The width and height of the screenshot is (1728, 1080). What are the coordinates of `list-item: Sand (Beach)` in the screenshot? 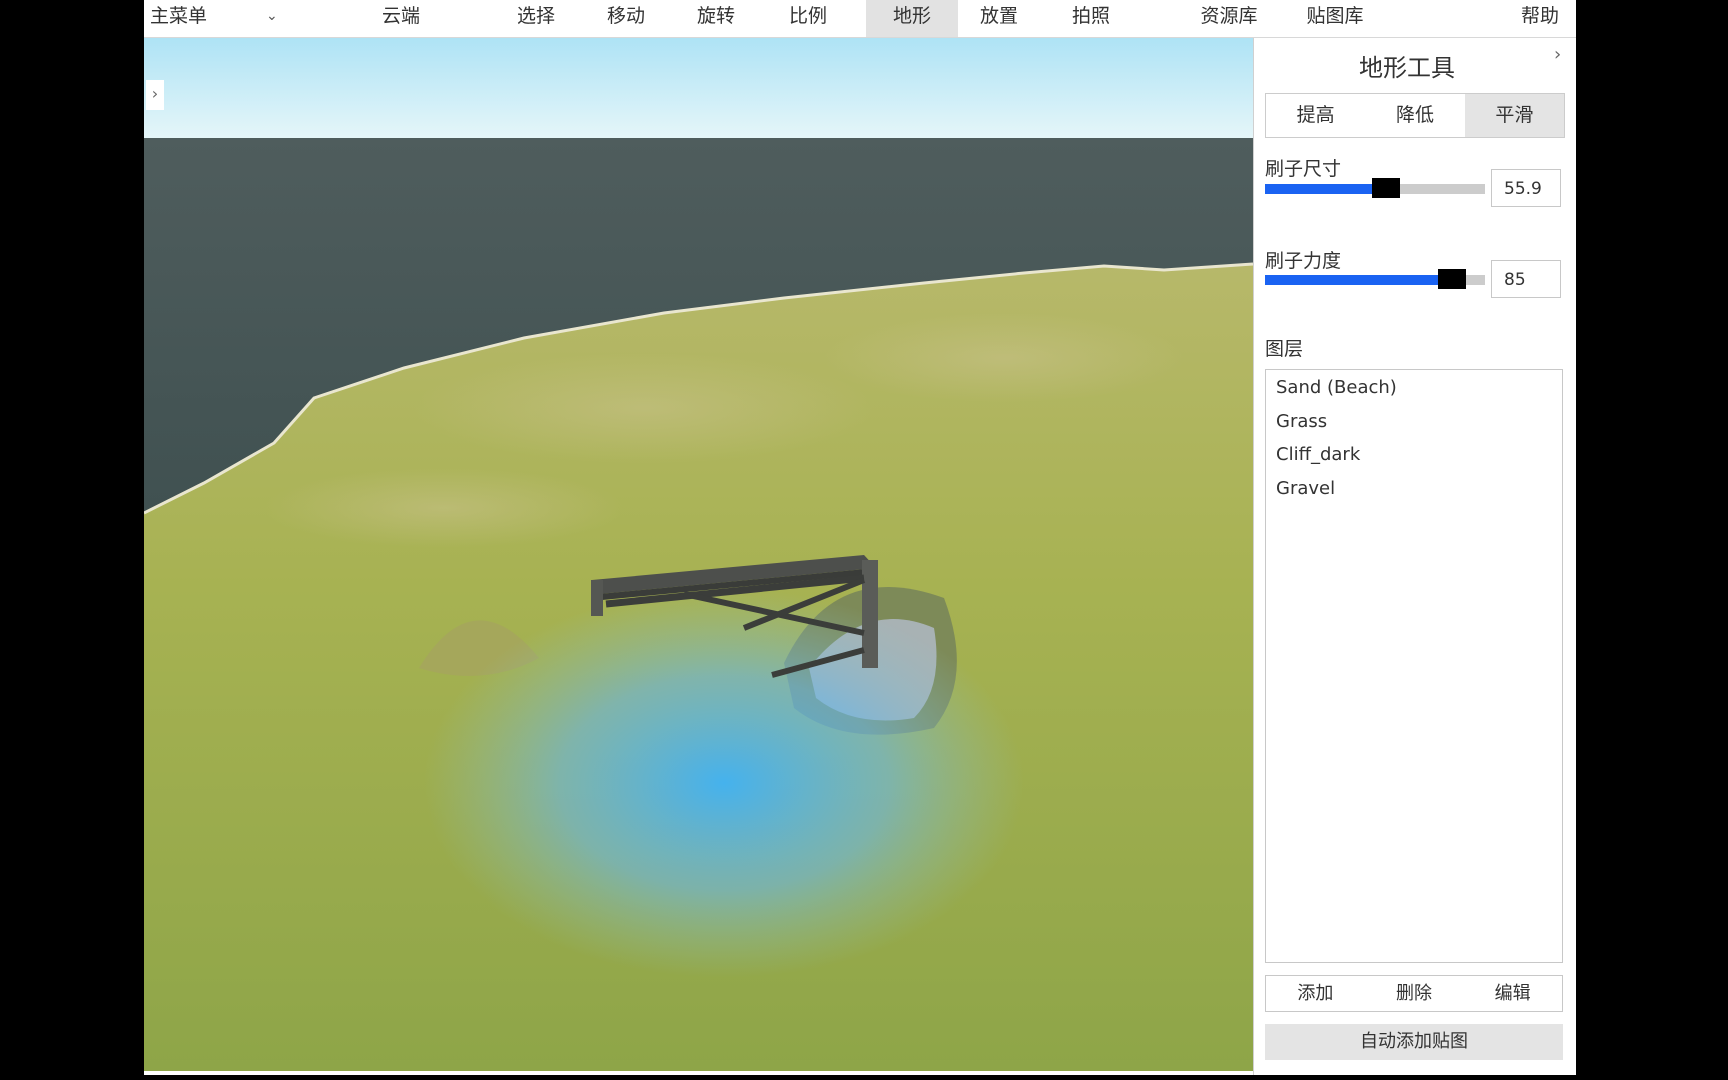 It's located at (1414, 389).